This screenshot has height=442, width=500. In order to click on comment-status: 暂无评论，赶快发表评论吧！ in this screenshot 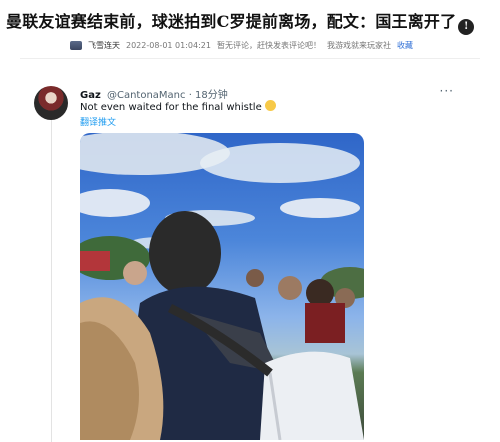, I will do `click(269, 45)`.